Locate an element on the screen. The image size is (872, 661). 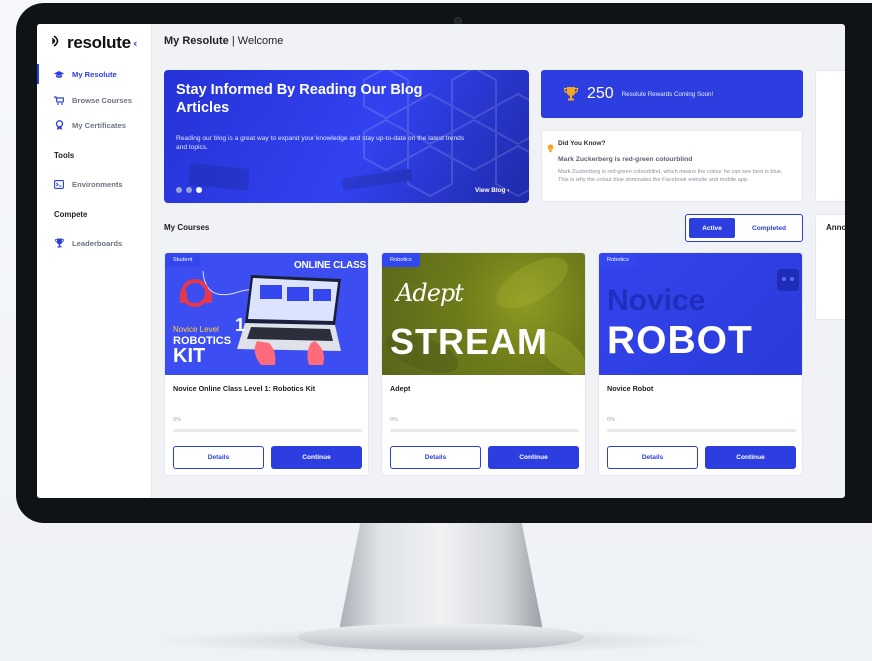
sidebar-item-environments: Environments is located at coordinates (94, 184).